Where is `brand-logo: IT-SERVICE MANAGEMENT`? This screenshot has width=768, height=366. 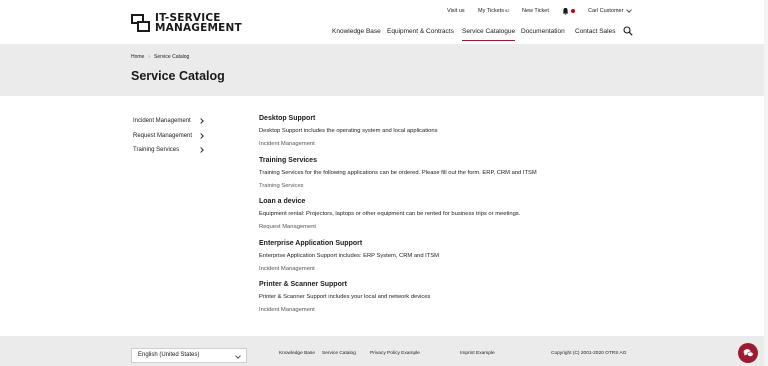
brand-logo: IT-SERVICE MANAGEMENT is located at coordinates (186, 23).